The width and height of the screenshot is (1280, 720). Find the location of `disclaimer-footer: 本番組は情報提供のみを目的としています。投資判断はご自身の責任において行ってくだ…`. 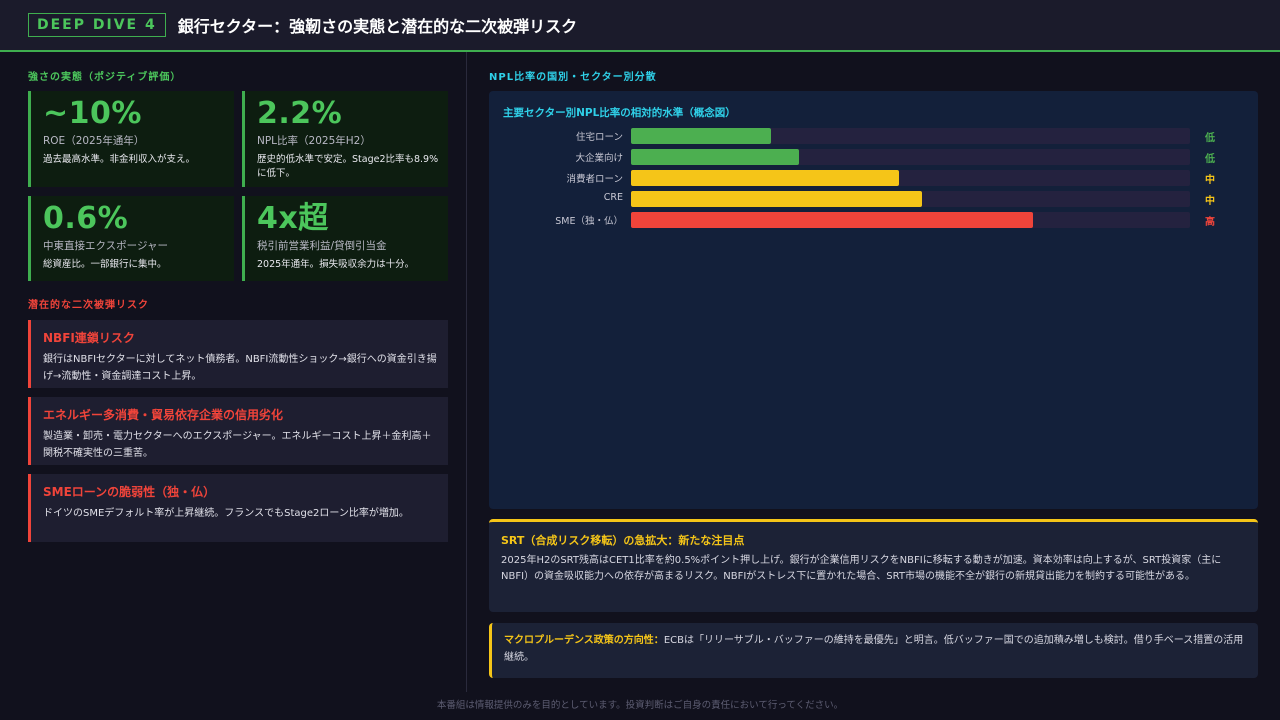

disclaimer-footer: 本番組は情報提供のみを目的としています。投資判断はご自身の責任において行ってくだ… is located at coordinates (640, 705).